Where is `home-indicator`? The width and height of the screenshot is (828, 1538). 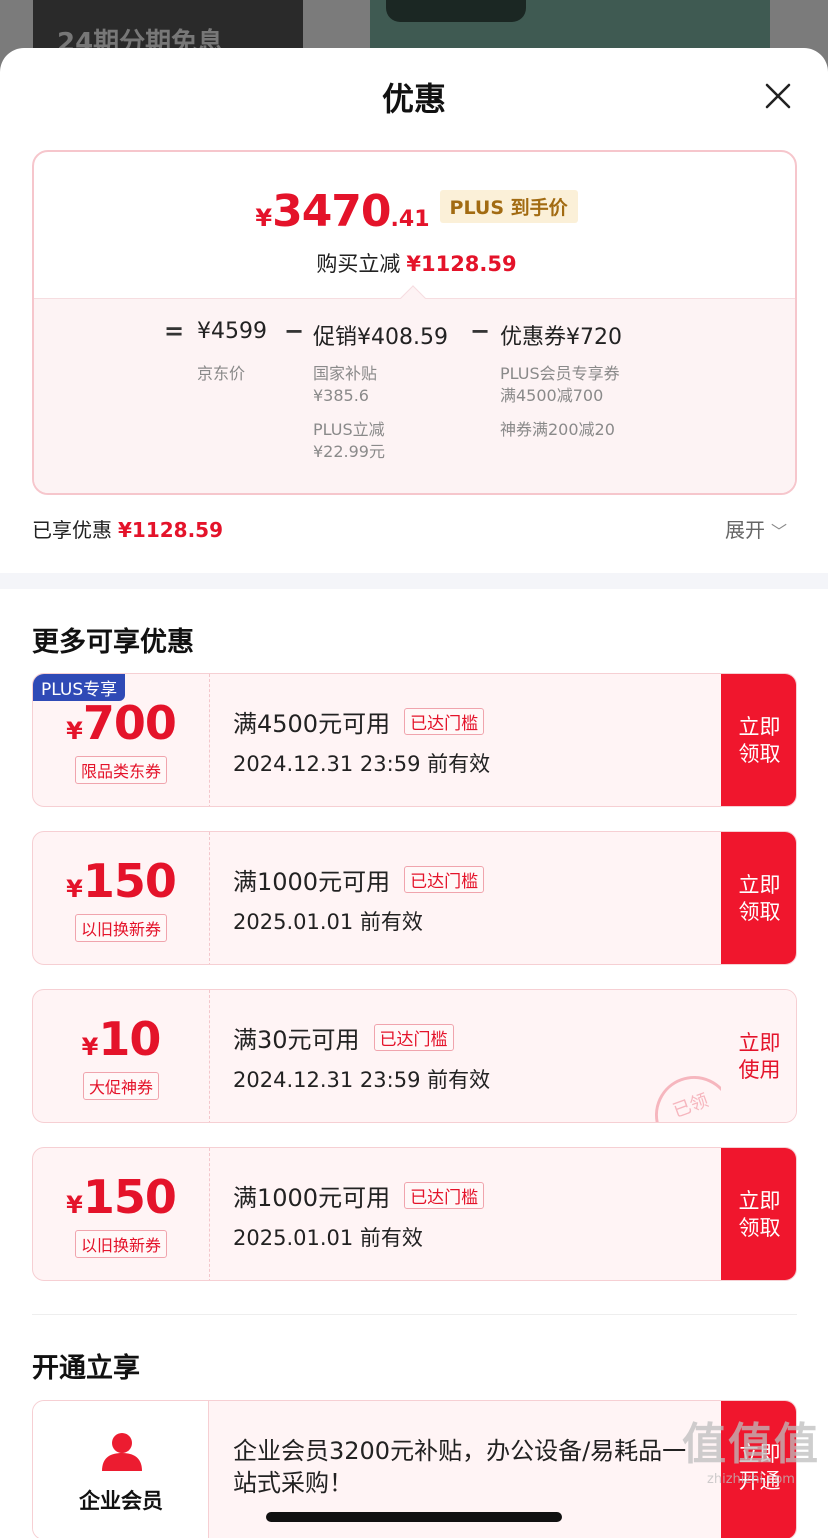
home-indicator is located at coordinates (414, 1517).